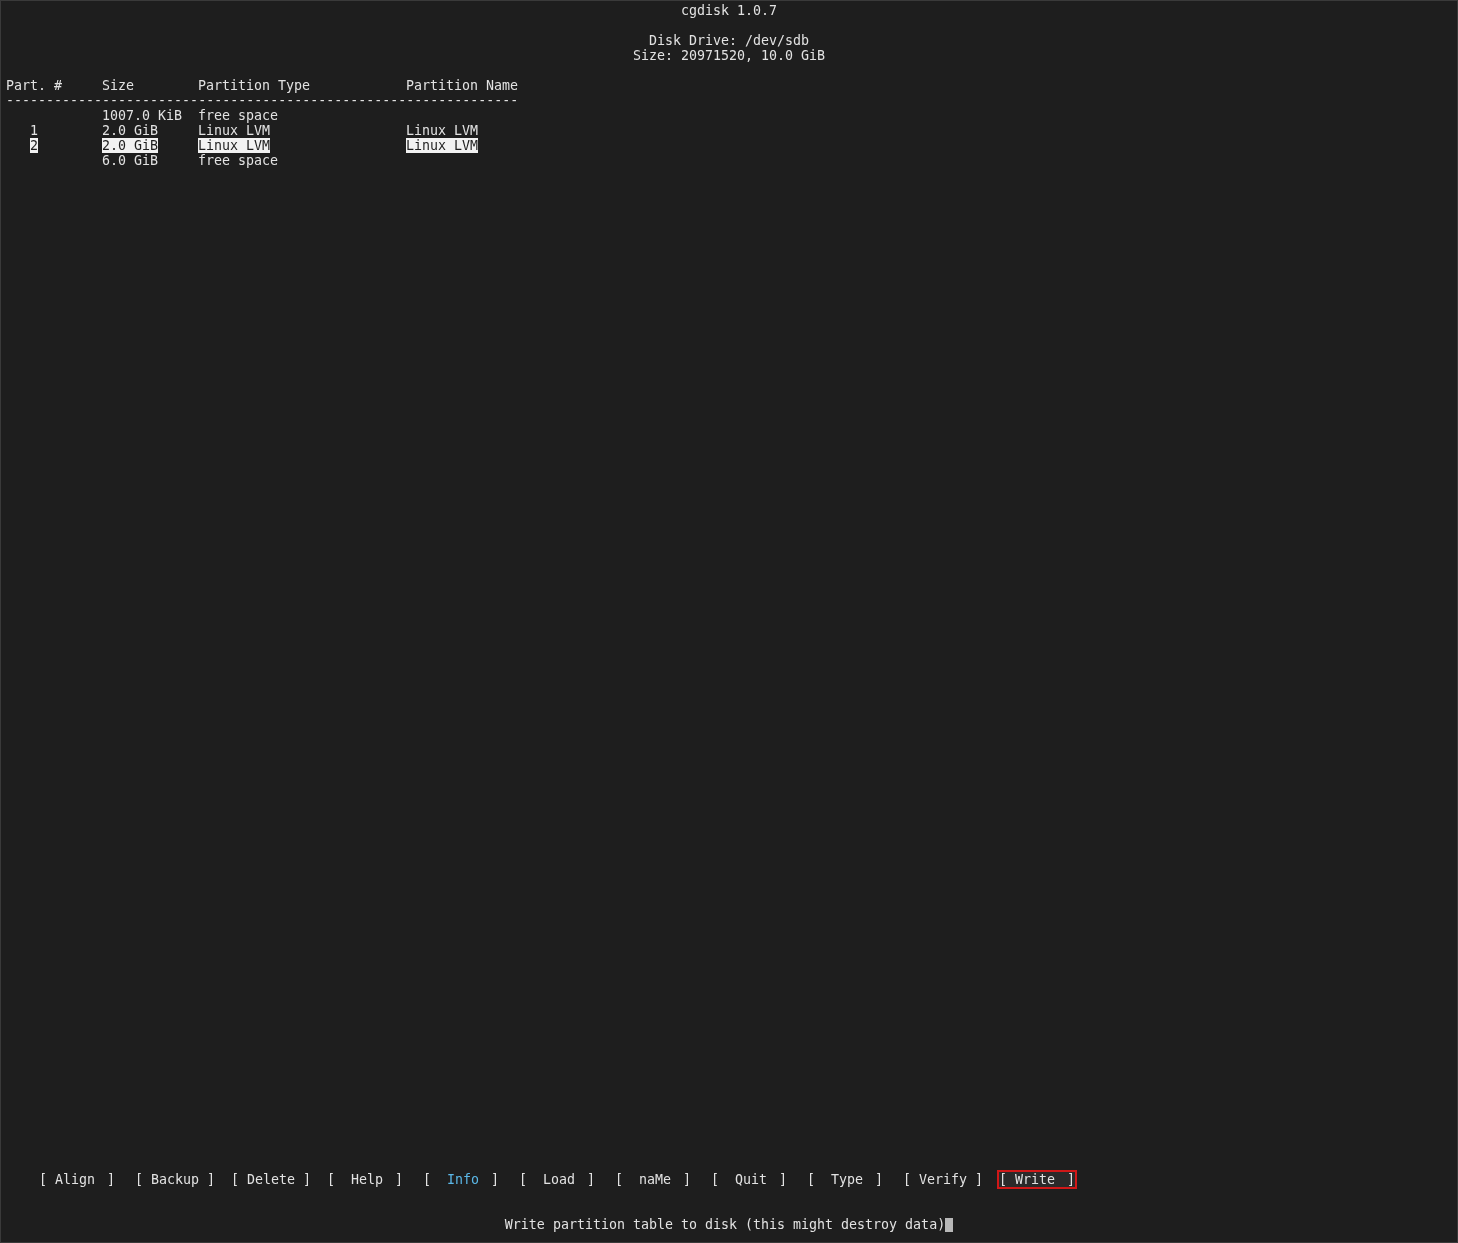 This screenshot has height=1243, width=1458. I want to click on app-title: cgdisk 1.0.7, so click(729, 10).